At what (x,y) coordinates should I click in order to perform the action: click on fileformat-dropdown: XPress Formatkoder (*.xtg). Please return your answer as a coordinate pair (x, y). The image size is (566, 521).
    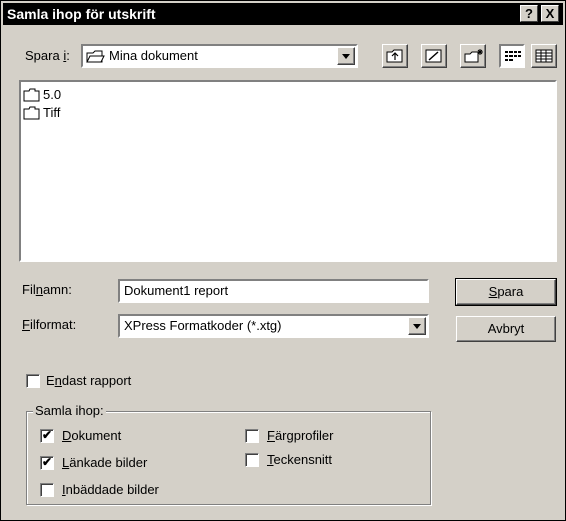
    Looking at the image, I should click on (273, 326).